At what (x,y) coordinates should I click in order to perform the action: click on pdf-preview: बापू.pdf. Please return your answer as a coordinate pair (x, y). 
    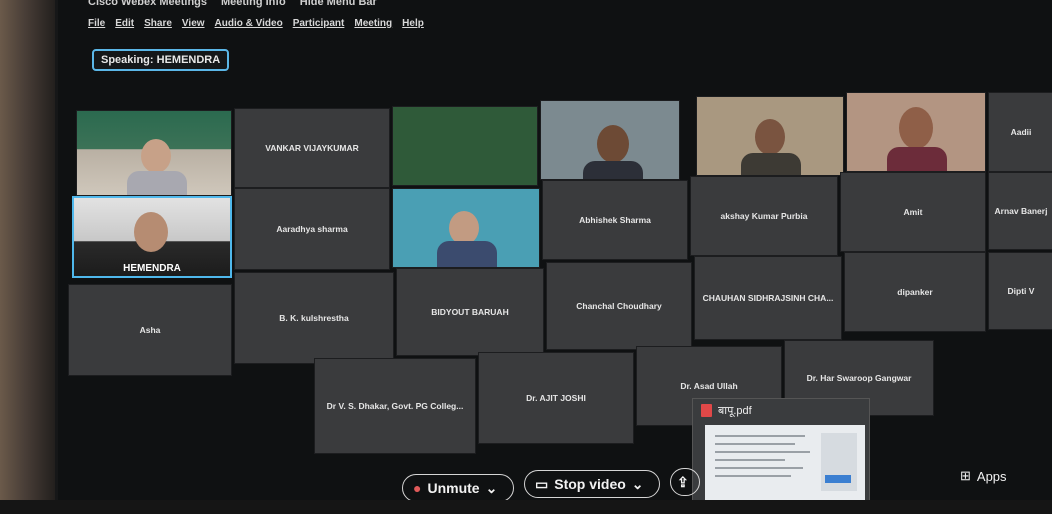
    Looking at the image, I should click on (781, 449).